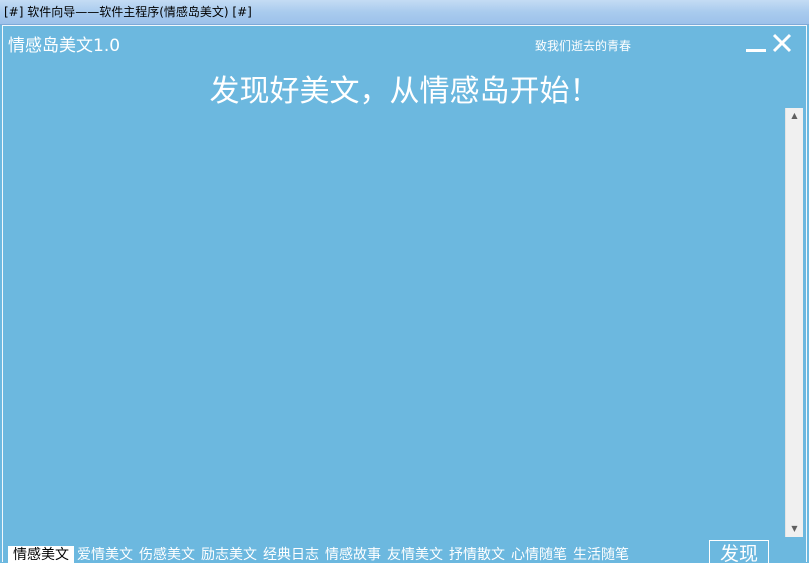  What do you see at coordinates (477, 554) in the screenshot?
I see `tab-shuqing-sanwen: 抒情散文` at bounding box center [477, 554].